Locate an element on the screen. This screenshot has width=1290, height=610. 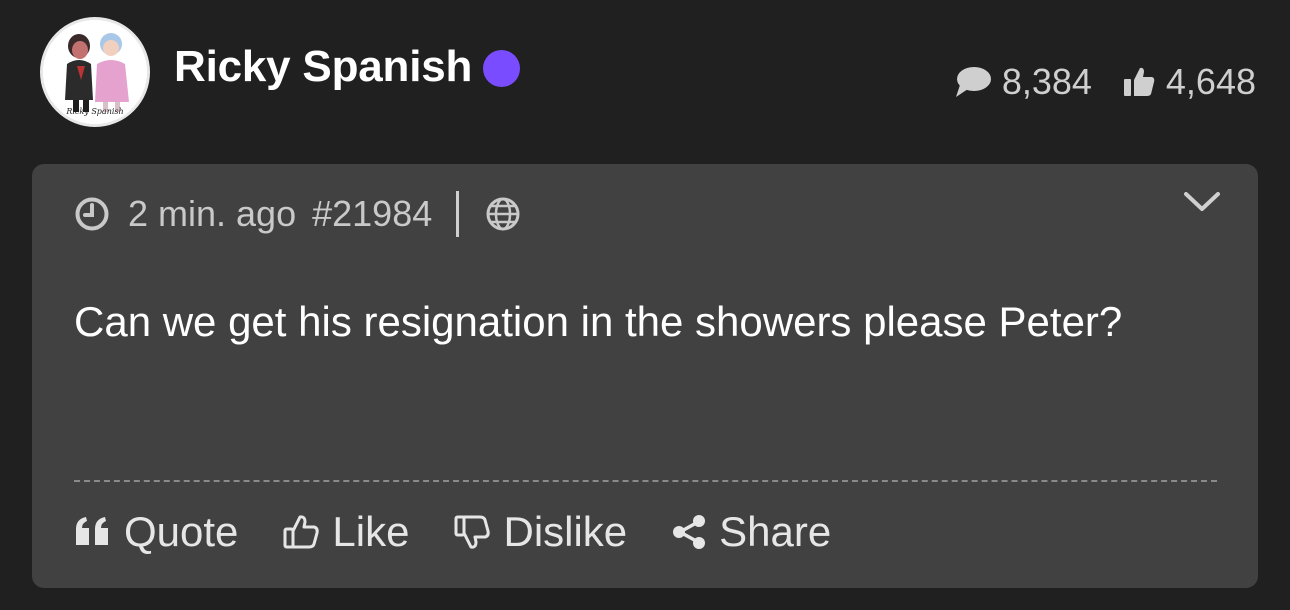
comment-icon is located at coordinates (973, 82).